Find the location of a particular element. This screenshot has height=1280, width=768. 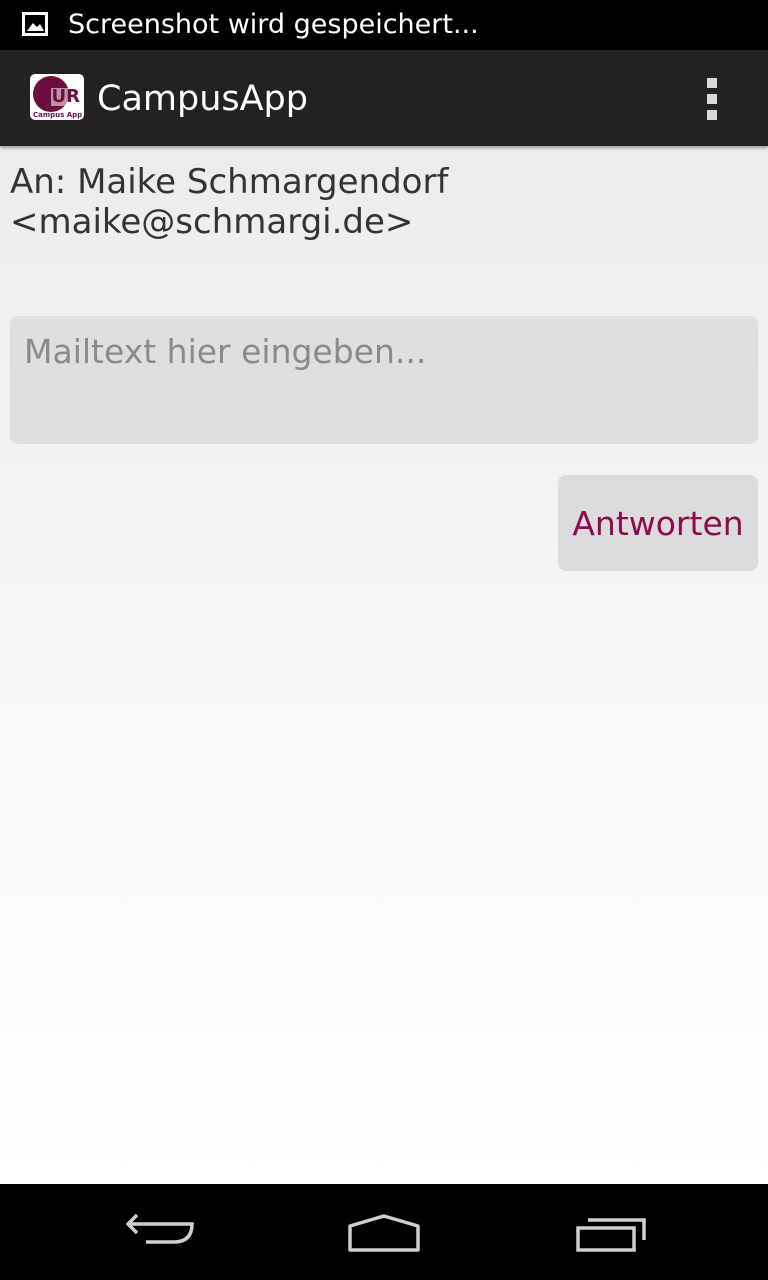

image-icon is located at coordinates (35, 24).